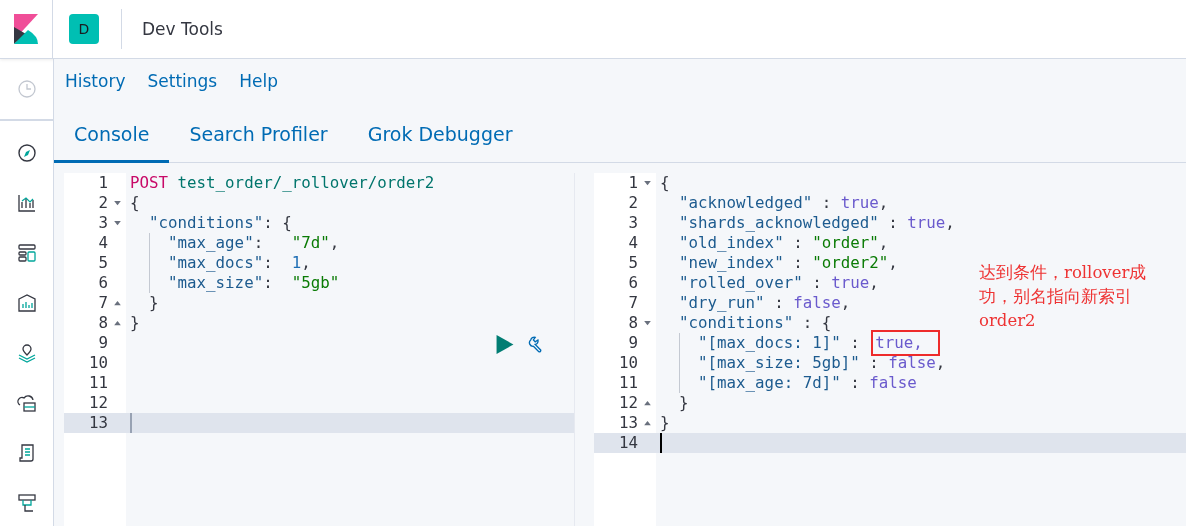 This screenshot has width=1186, height=526. Describe the element at coordinates (721, 303) in the screenshot. I see `code-token: "dry_run"` at that location.